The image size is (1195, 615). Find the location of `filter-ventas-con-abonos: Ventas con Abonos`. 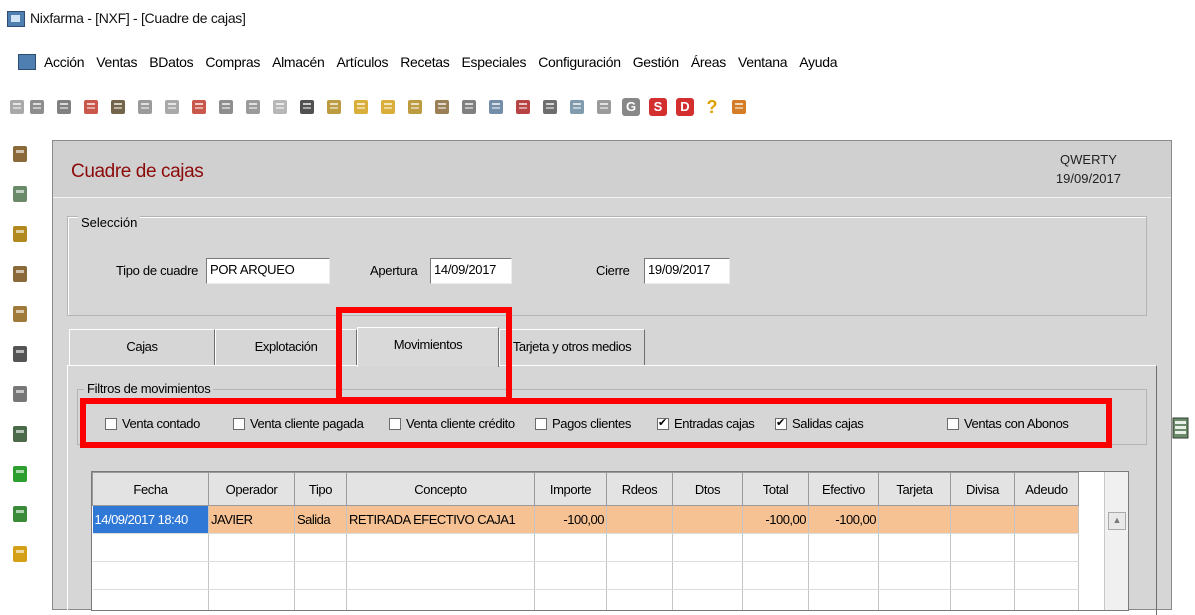

filter-ventas-con-abonos: Ventas con Abonos is located at coordinates (1008, 423).